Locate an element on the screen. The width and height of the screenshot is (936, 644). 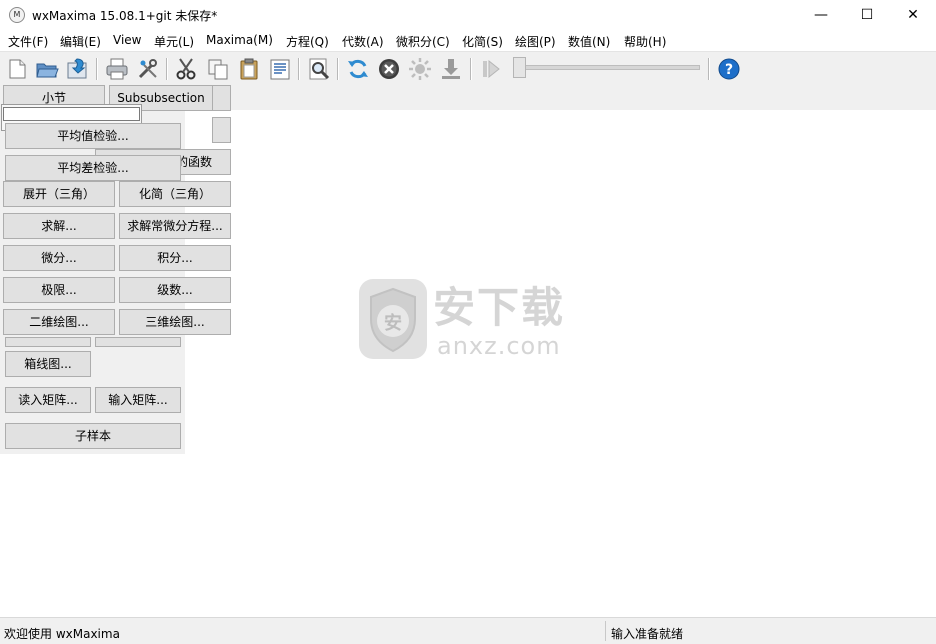
menu-numeric: 数值(N) is located at coordinates (589, 41).